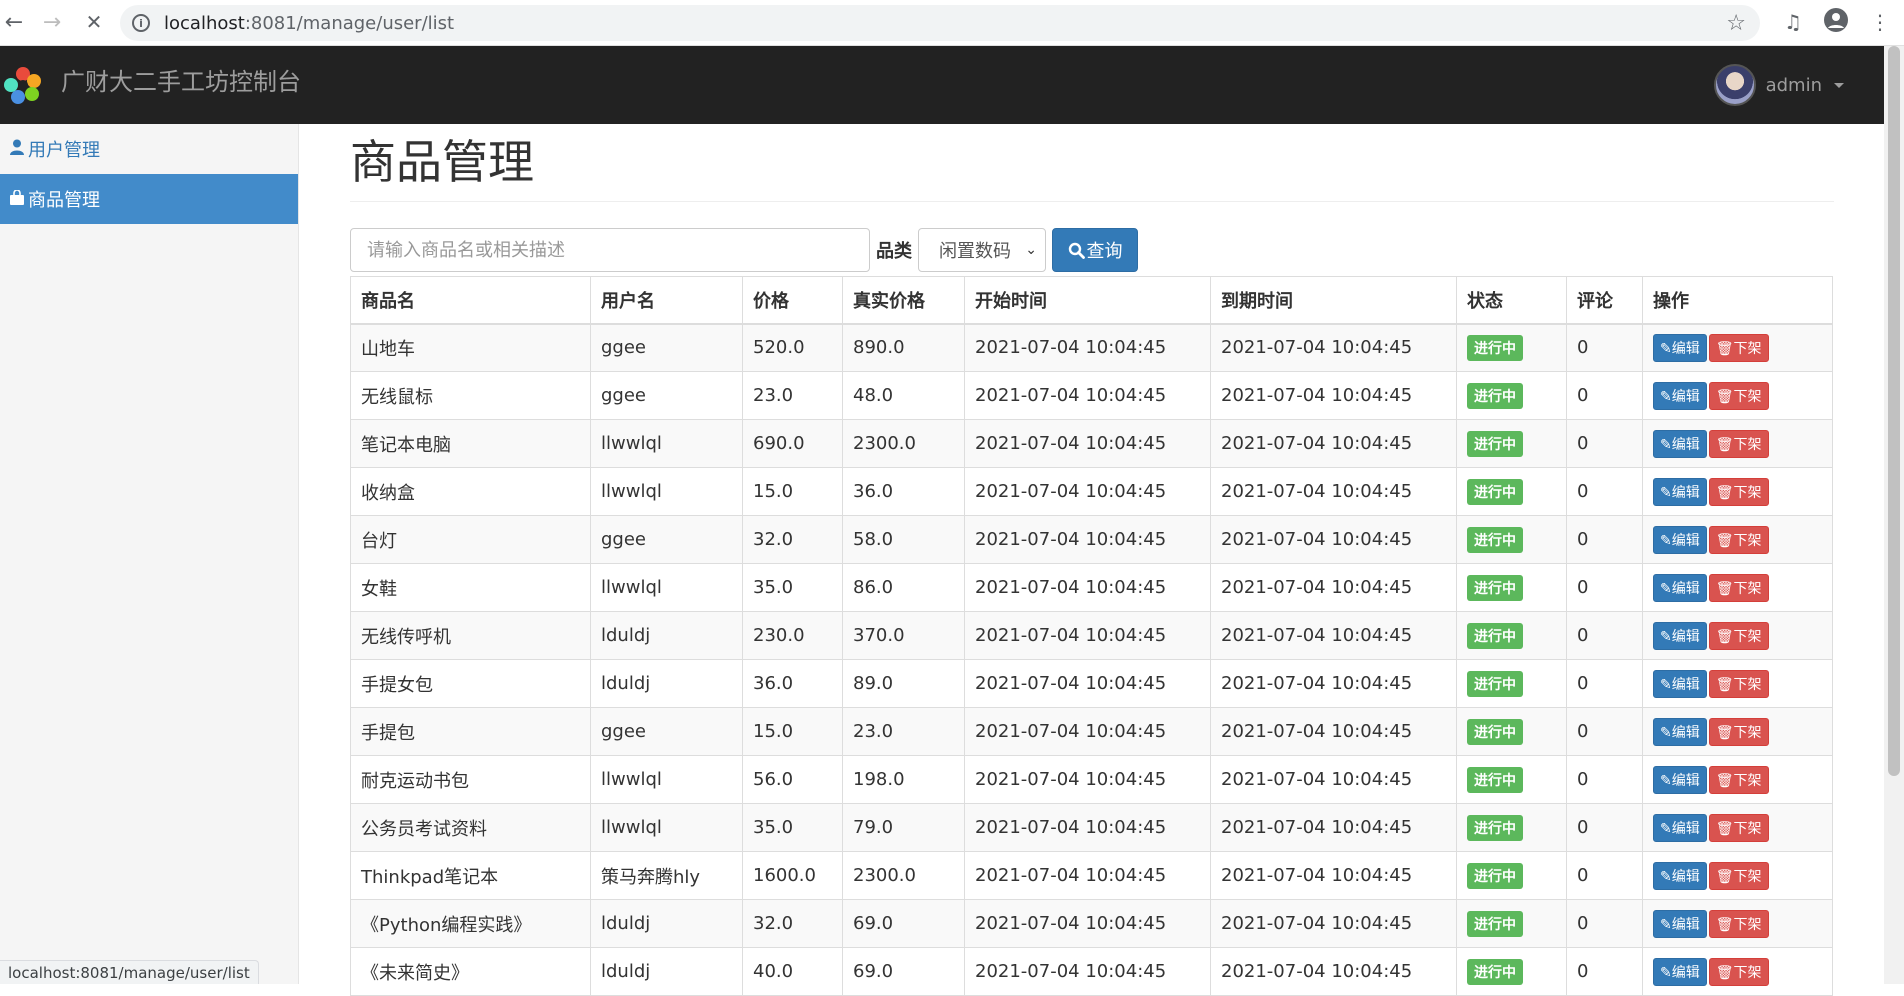 The width and height of the screenshot is (1904, 996). What do you see at coordinates (904, 396) in the screenshot?
I see `real-price-cell: 48.0` at bounding box center [904, 396].